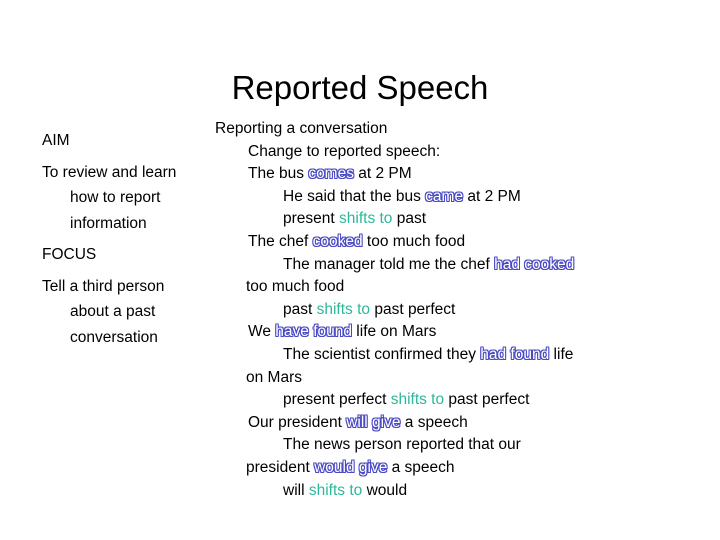 The image size is (720, 540). I want to click on line-text: will, so click(296, 490).